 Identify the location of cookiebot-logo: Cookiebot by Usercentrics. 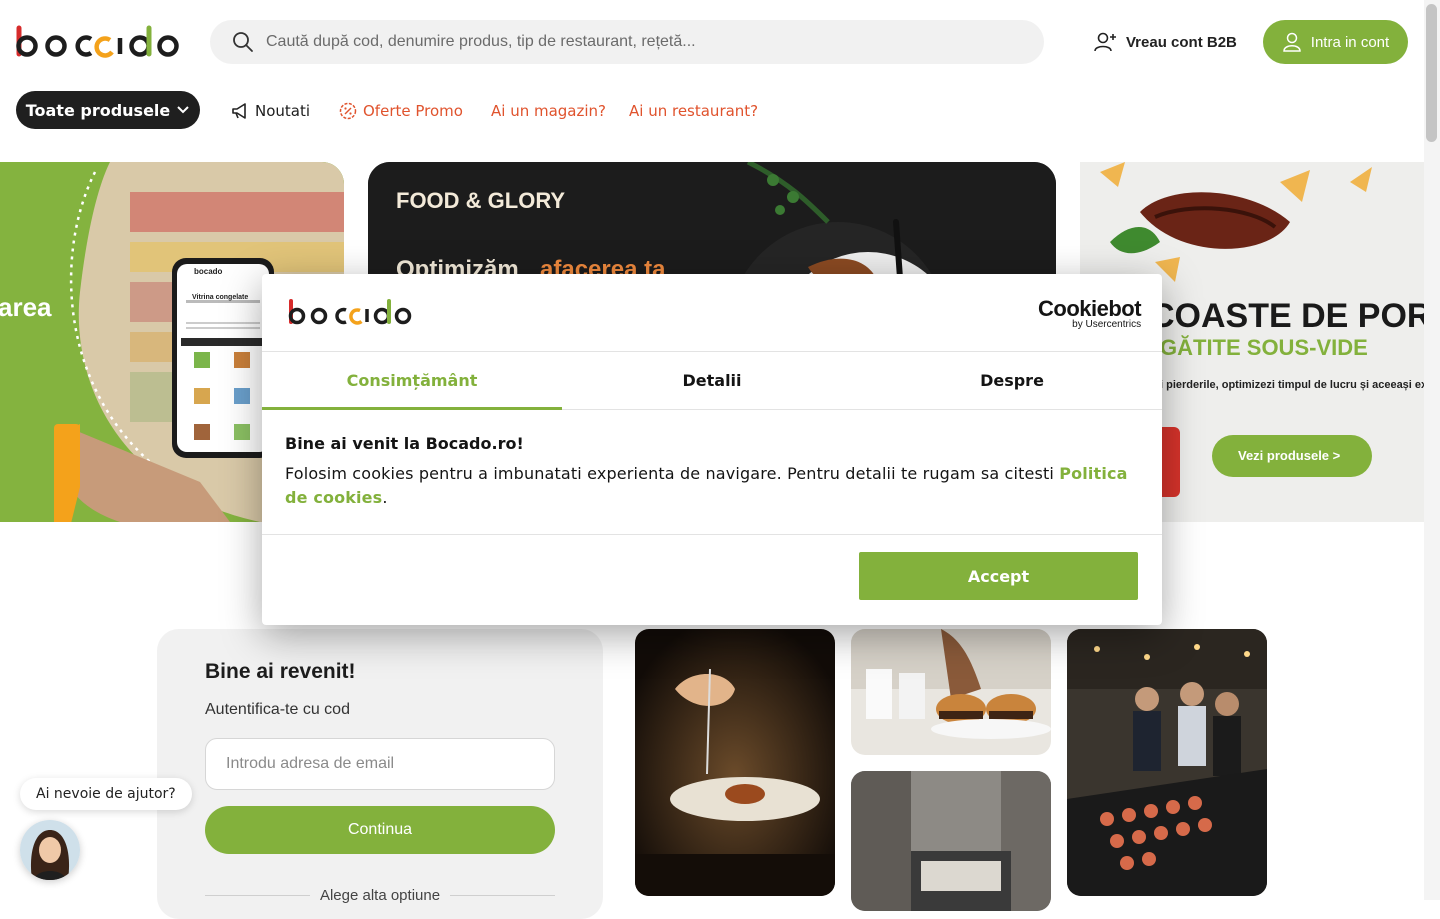
(1090, 313).